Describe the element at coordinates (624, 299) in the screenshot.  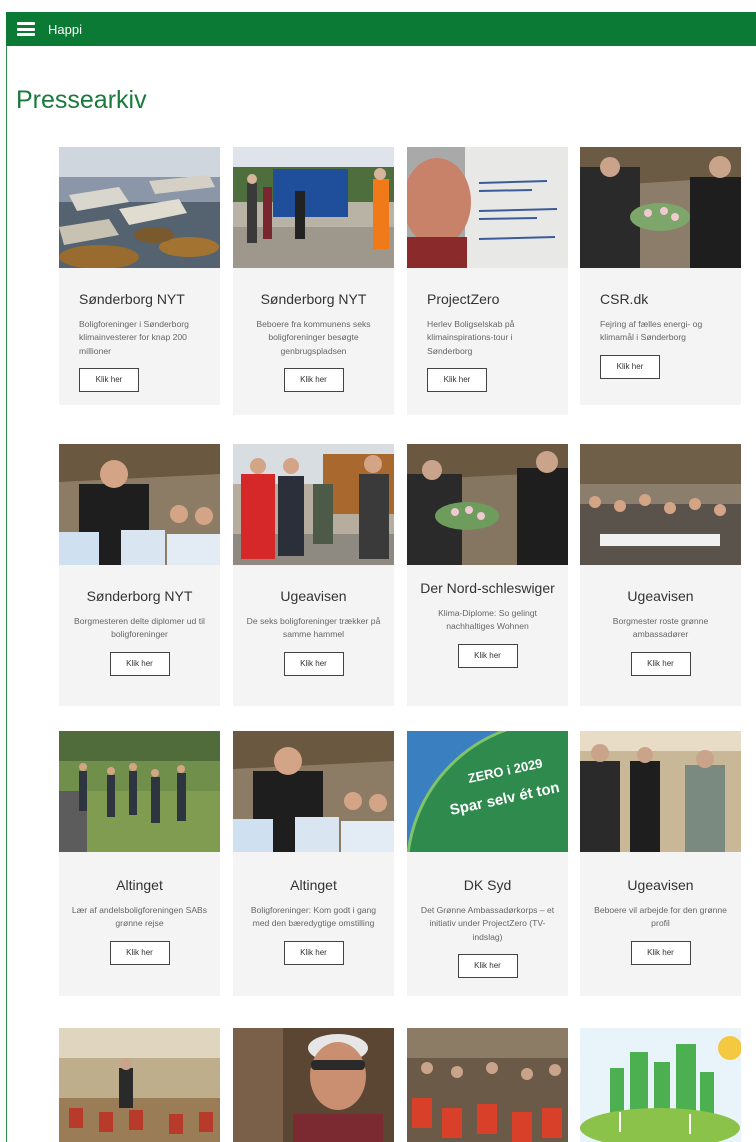
I see `article-source: CSR.dk` at that location.